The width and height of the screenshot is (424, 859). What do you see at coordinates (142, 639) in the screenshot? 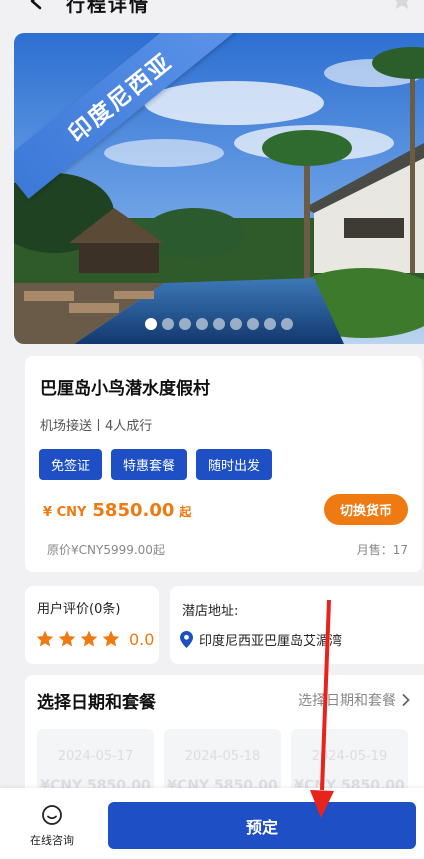
I see `rating-score: 0.0` at bounding box center [142, 639].